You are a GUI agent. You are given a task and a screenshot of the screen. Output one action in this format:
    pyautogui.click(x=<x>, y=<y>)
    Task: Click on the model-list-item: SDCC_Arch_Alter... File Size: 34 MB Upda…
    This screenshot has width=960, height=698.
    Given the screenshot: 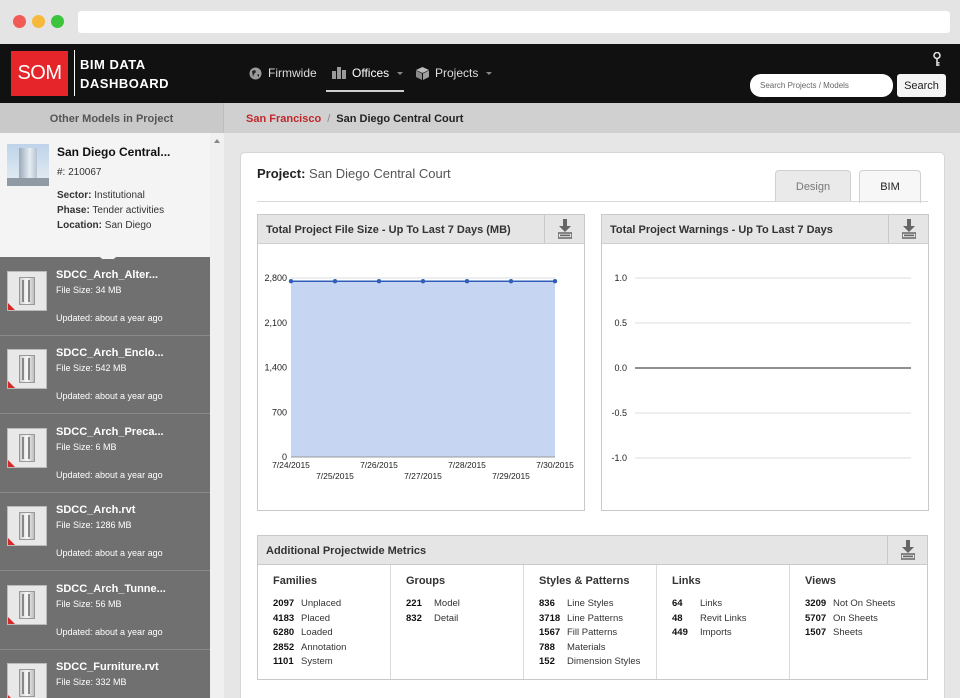 What is the action you would take?
    pyautogui.click(x=105, y=297)
    